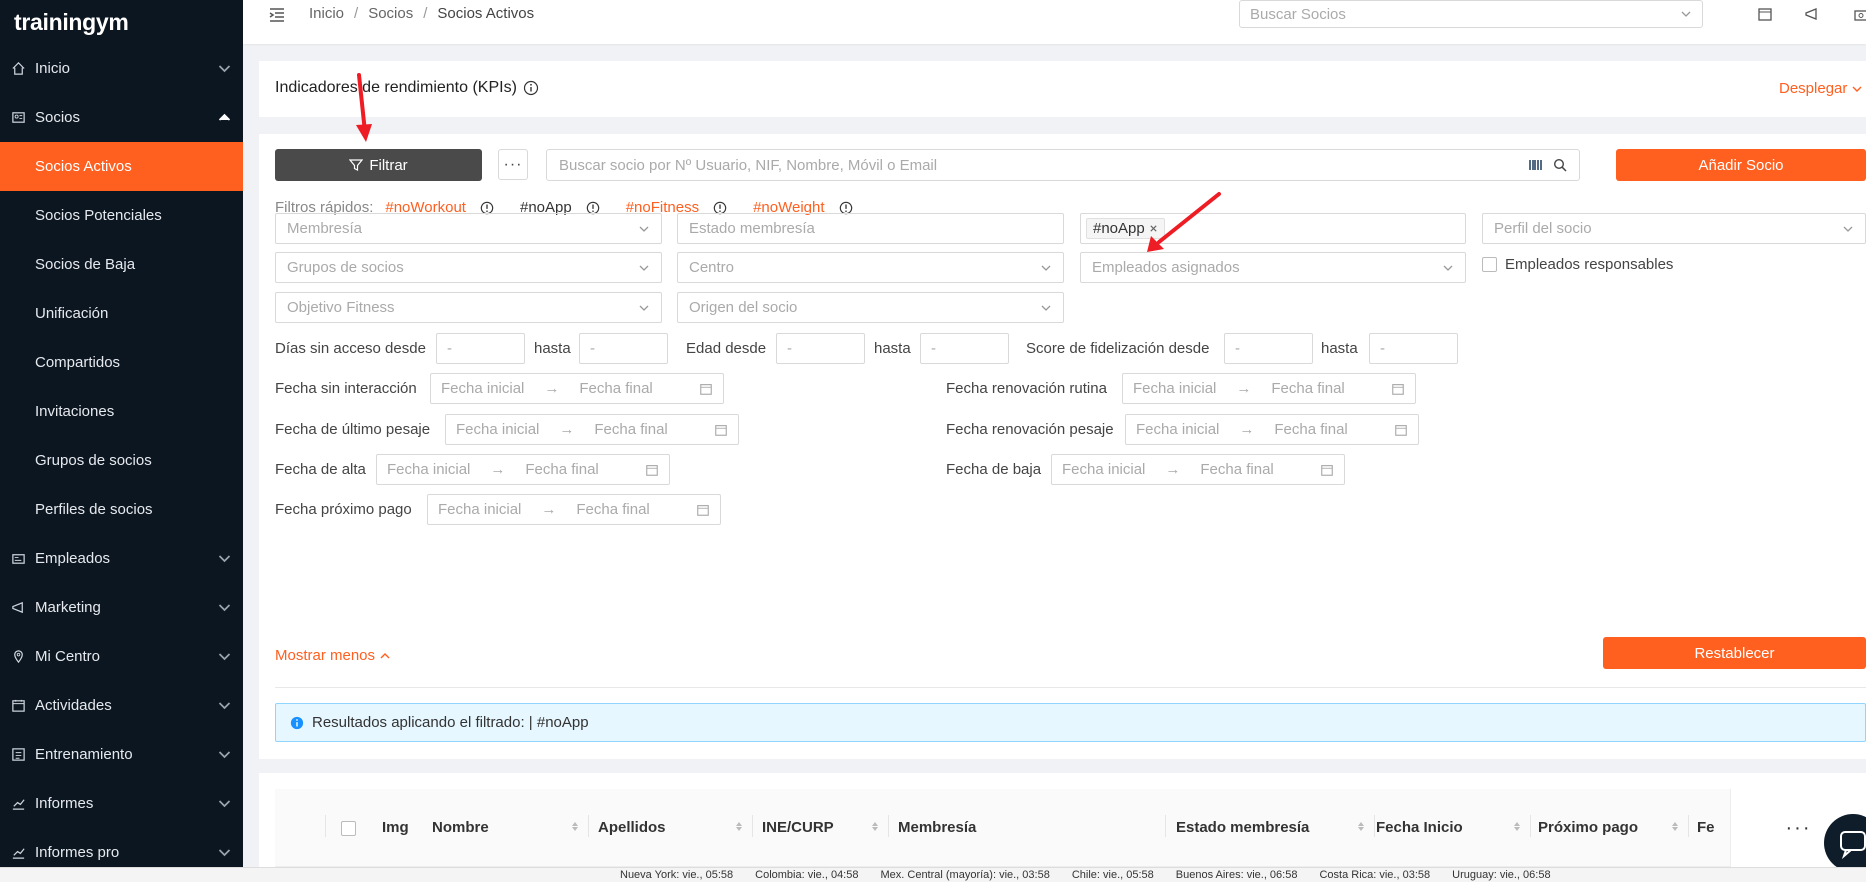 The image size is (1866, 882). What do you see at coordinates (964, 348) in the screenshot?
I see `age-to-input: -` at bounding box center [964, 348].